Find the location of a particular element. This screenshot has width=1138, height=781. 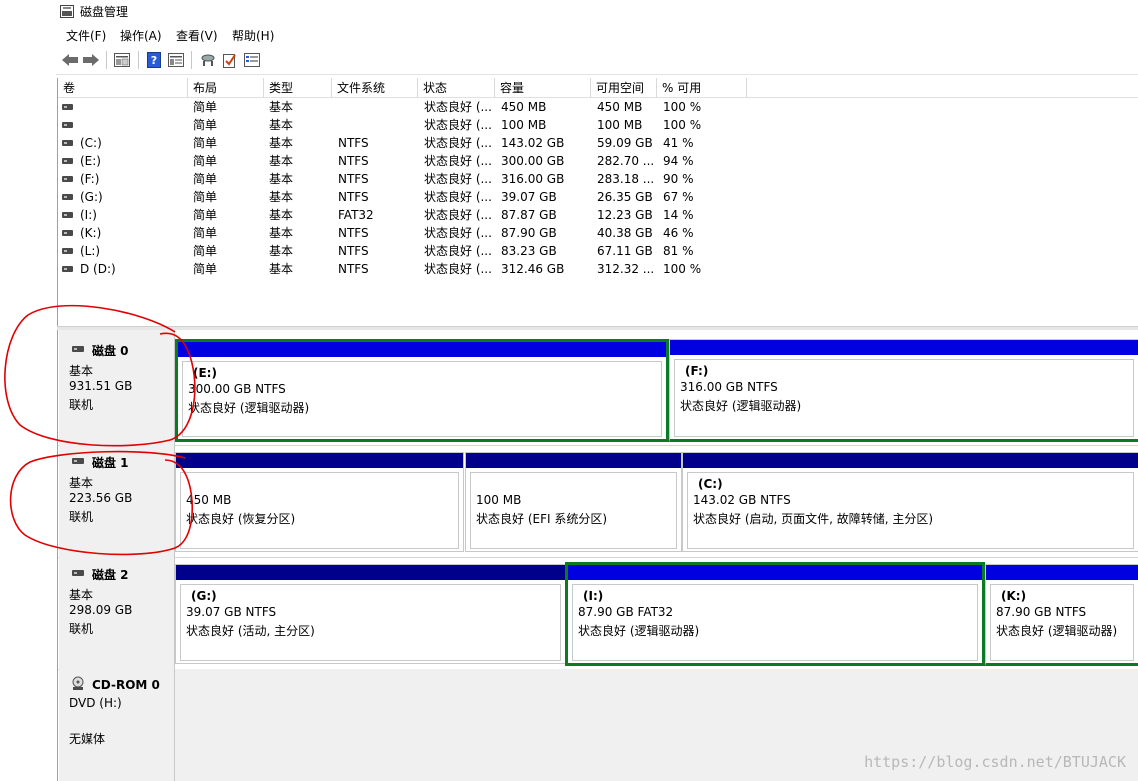

partition-g: (G:) 39.07 GB NTFS 状态良好 (活动, 主分区) is located at coordinates (370, 614).